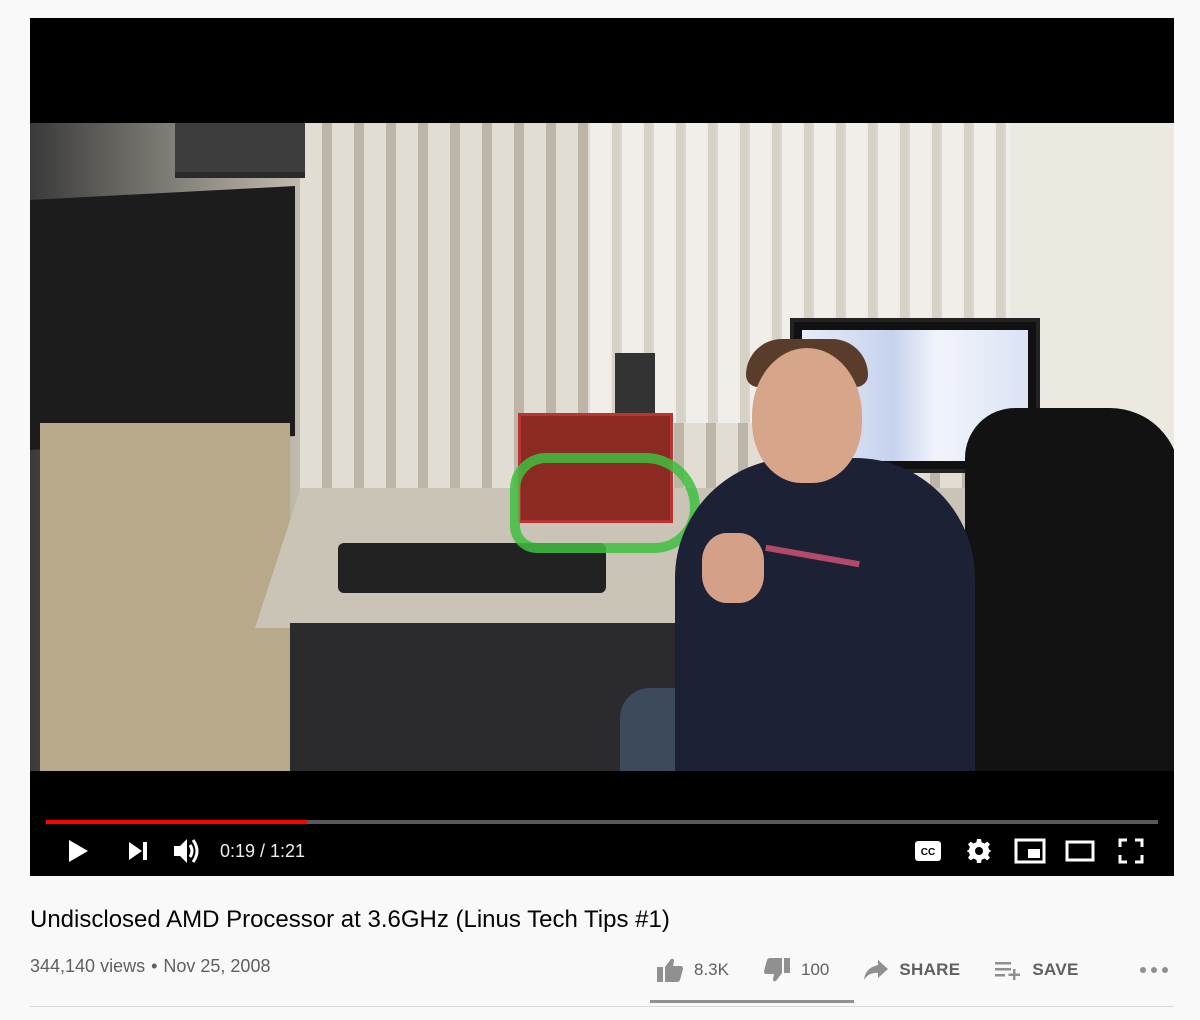  Describe the element at coordinates (930, 969) in the screenshot. I see `share-label: SHARE` at that location.